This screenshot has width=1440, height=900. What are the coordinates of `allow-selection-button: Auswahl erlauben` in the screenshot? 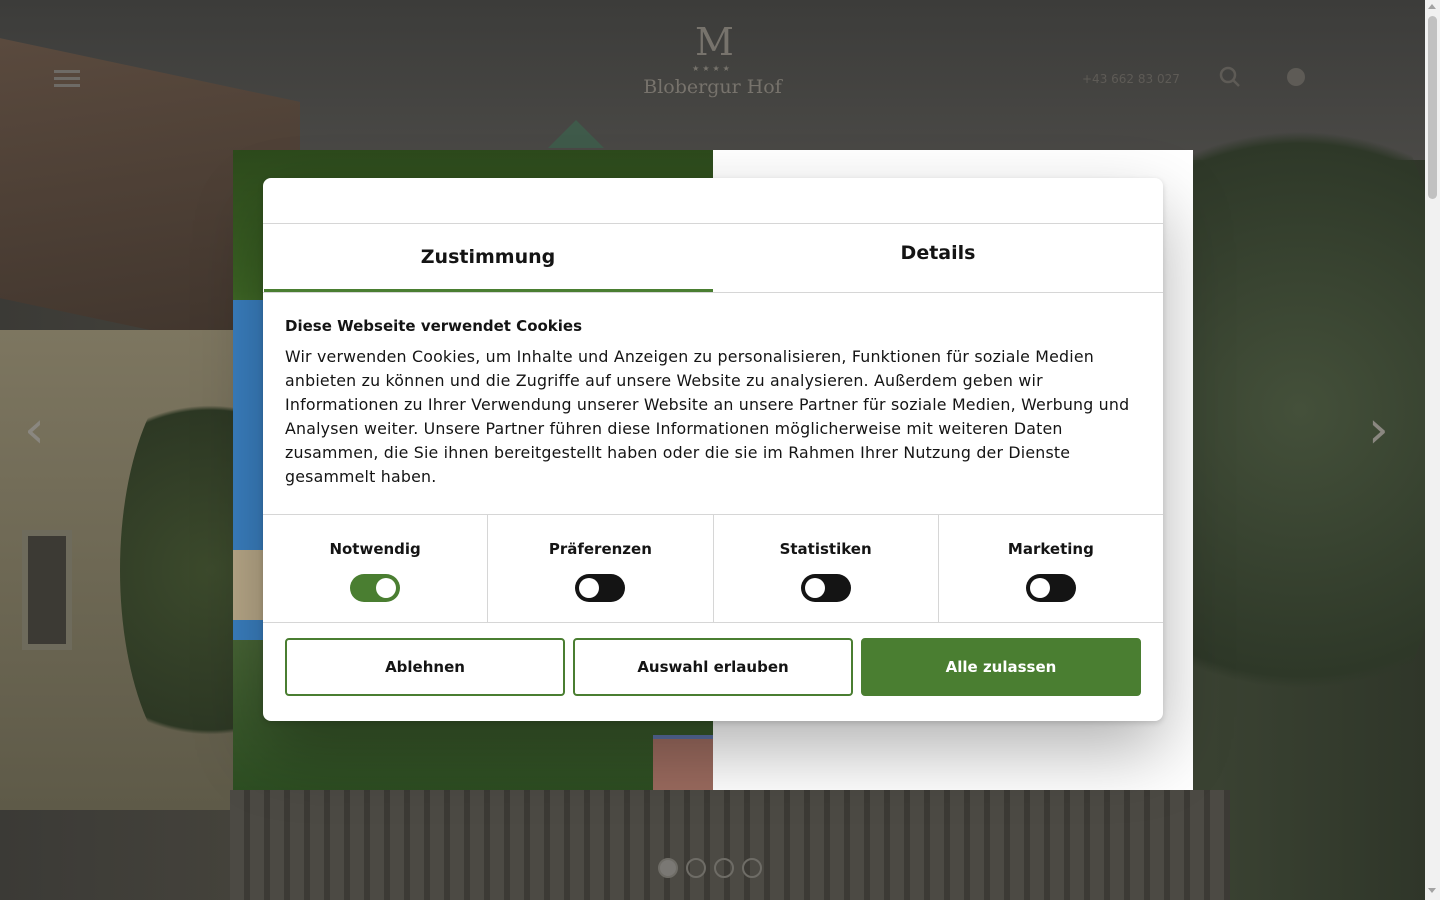 It's located at (713, 667).